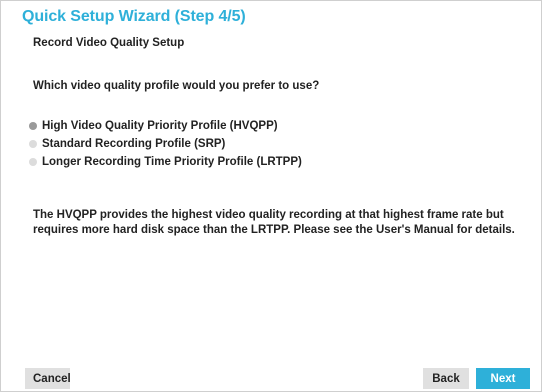  Describe the element at coordinates (33, 162) in the screenshot. I see `radio-lrtpp` at that location.